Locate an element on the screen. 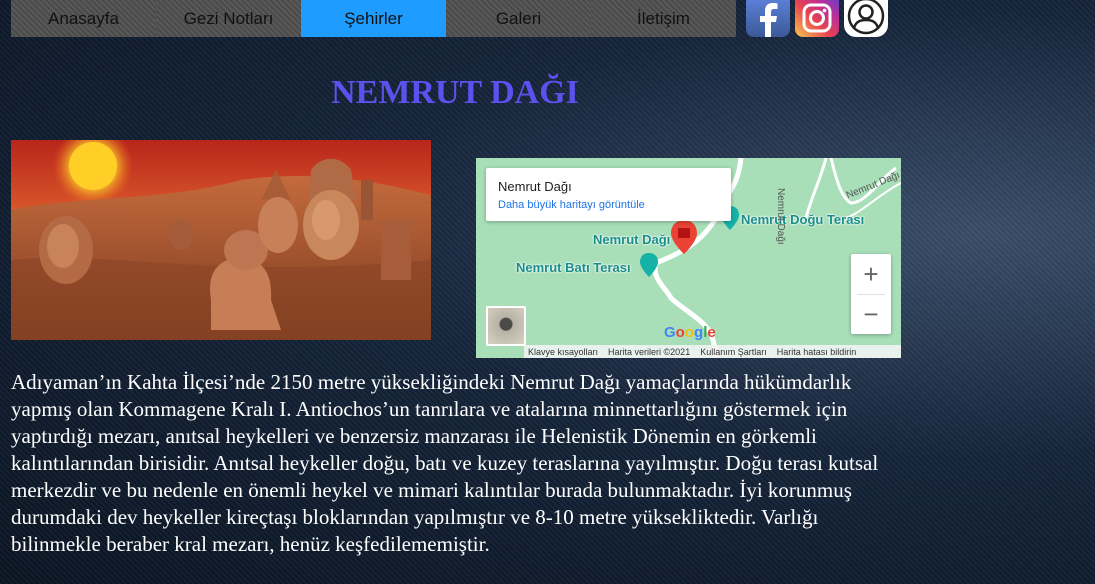 The width and height of the screenshot is (1095, 584). nemrut-photo is located at coordinates (221, 240).